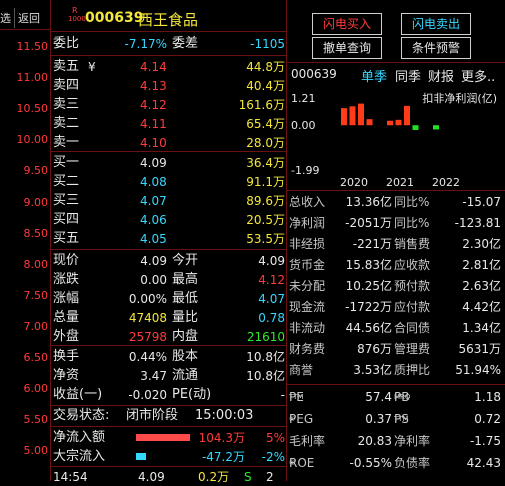  Describe the element at coordinates (185, 317) in the screenshot. I see `quote-label: 量比` at that location.